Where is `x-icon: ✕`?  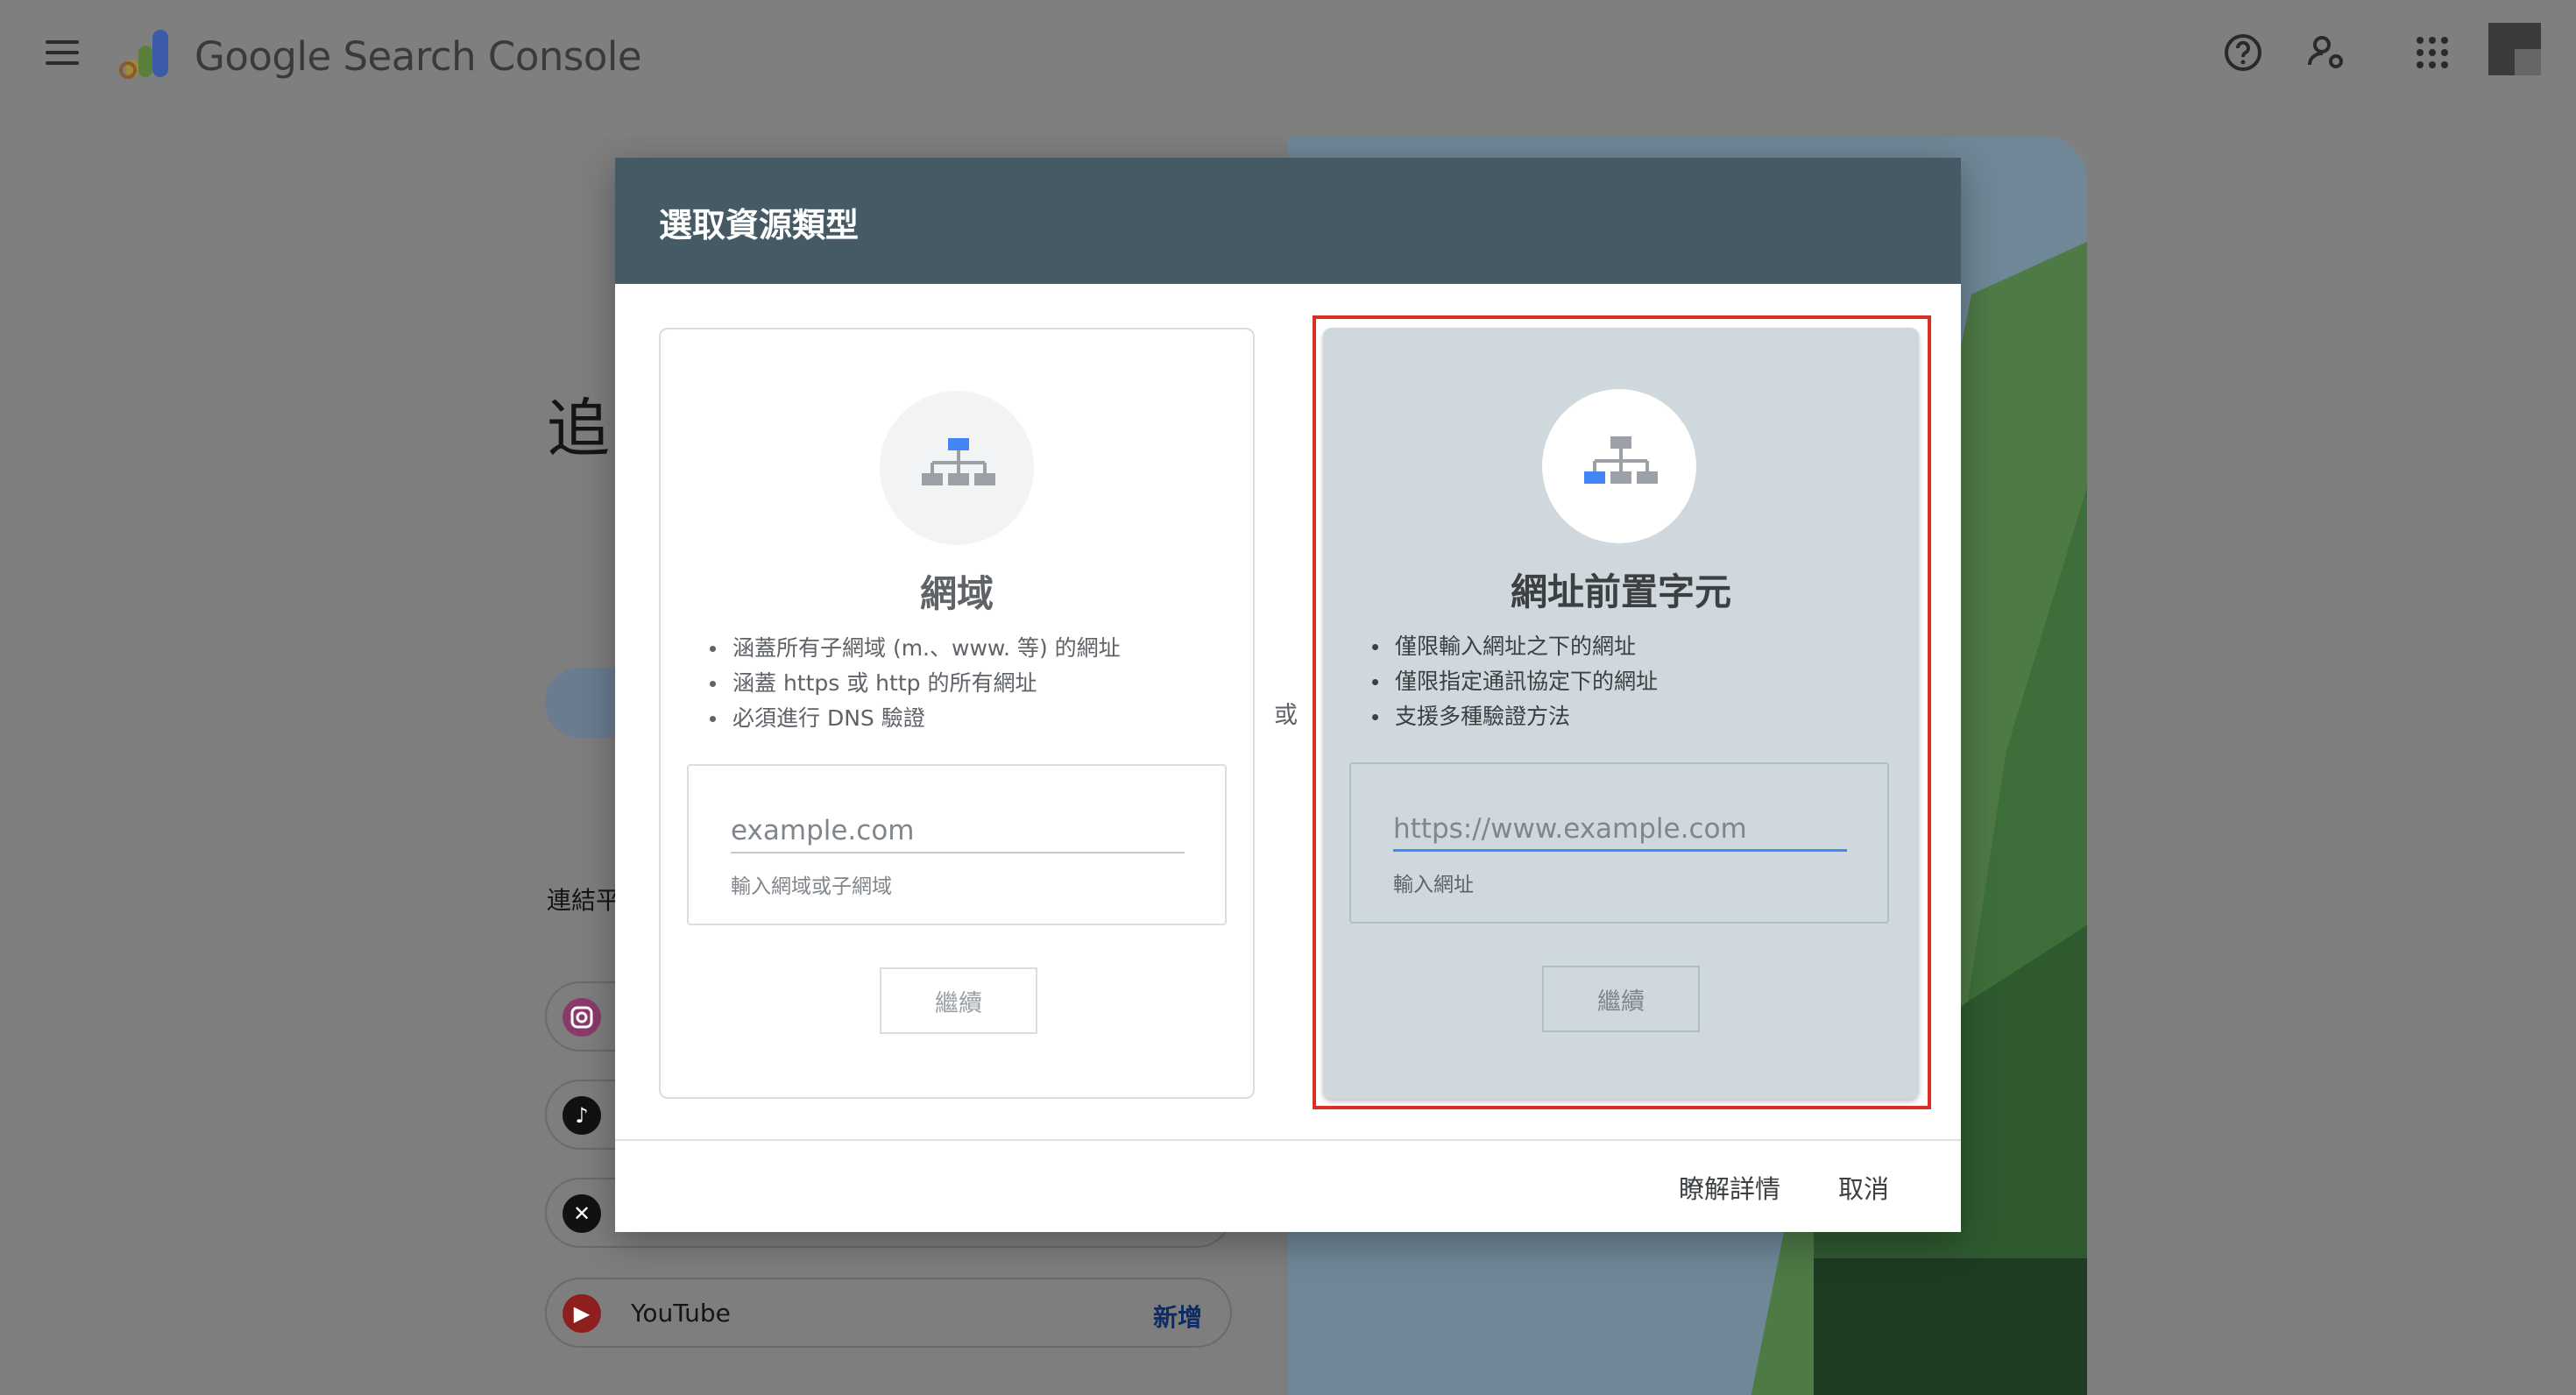 x-icon: ✕ is located at coordinates (582, 1213).